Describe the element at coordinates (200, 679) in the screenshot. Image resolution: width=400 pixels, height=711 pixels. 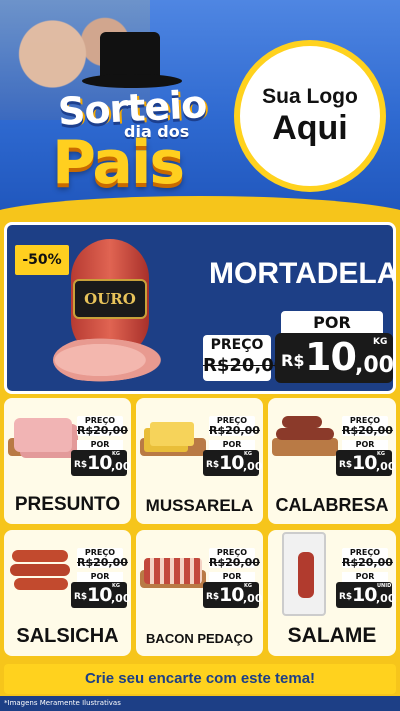
I see `cta-button: Crie seu encarte com este tema!` at that location.